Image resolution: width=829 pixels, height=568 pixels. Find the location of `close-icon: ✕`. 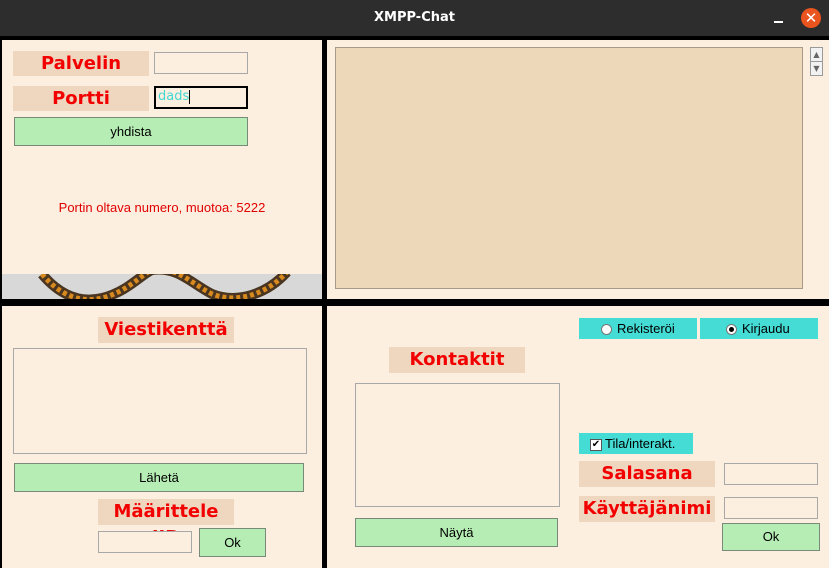

close-icon: ✕ is located at coordinates (811, 18).